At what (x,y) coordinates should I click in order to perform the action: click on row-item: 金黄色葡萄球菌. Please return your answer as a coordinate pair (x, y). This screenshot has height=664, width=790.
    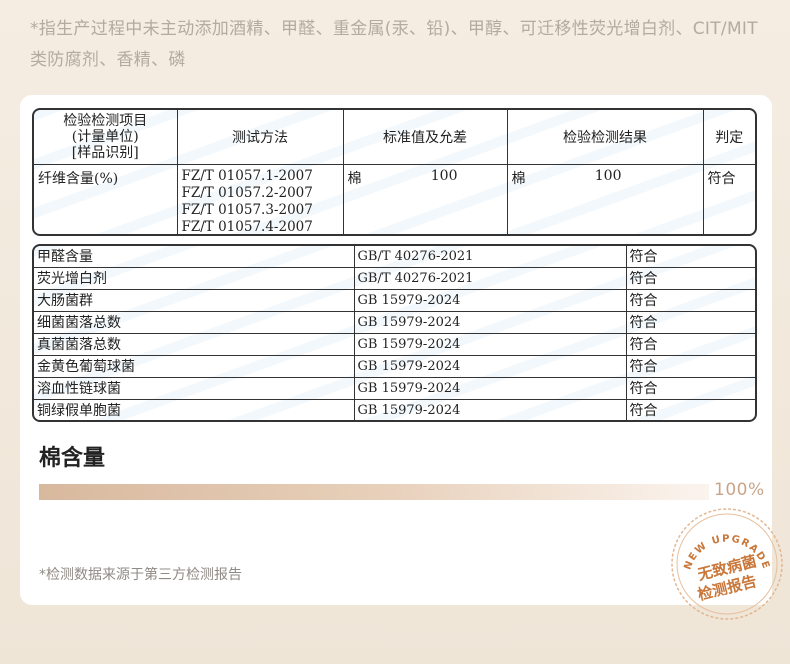
    Looking at the image, I should click on (194, 366).